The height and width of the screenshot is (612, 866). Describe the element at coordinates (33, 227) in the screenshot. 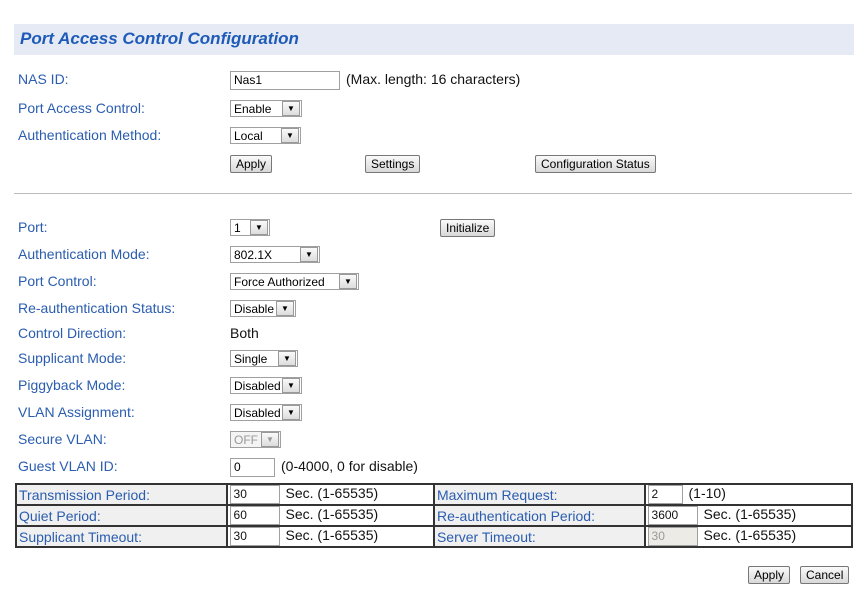

I see `port-label: Port:` at that location.